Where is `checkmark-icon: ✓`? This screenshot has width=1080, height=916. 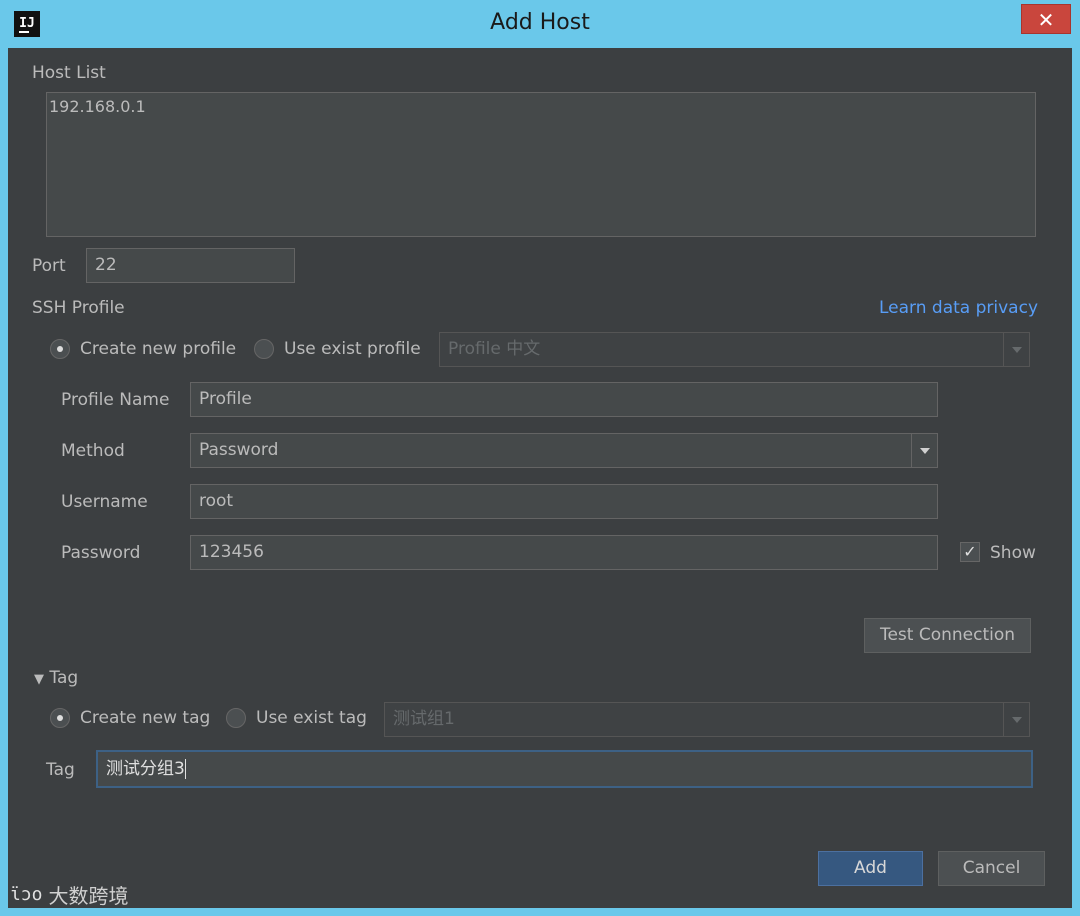
checkmark-icon: ✓ is located at coordinates (970, 551).